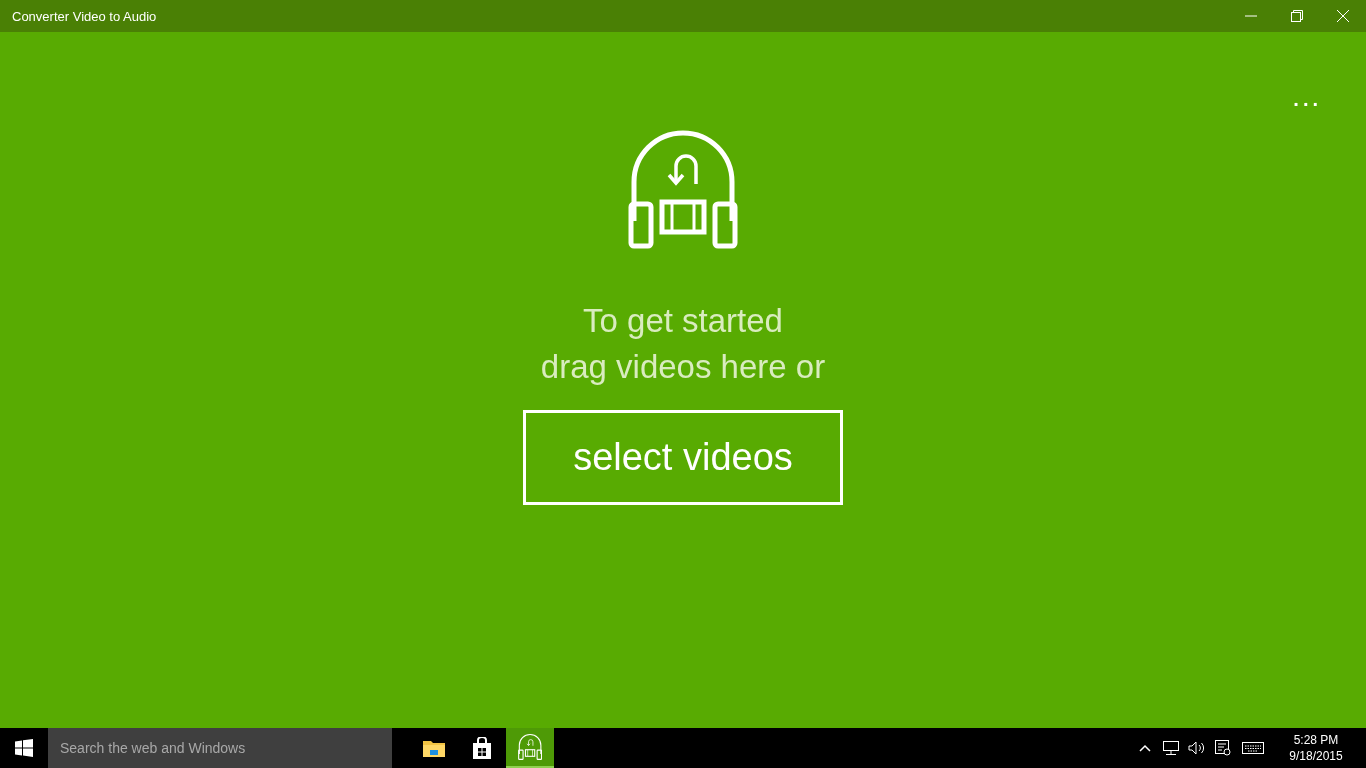  What do you see at coordinates (1297, 16) in the screenshot?
I see `restore-icon` at bounding box center [1297, 16].